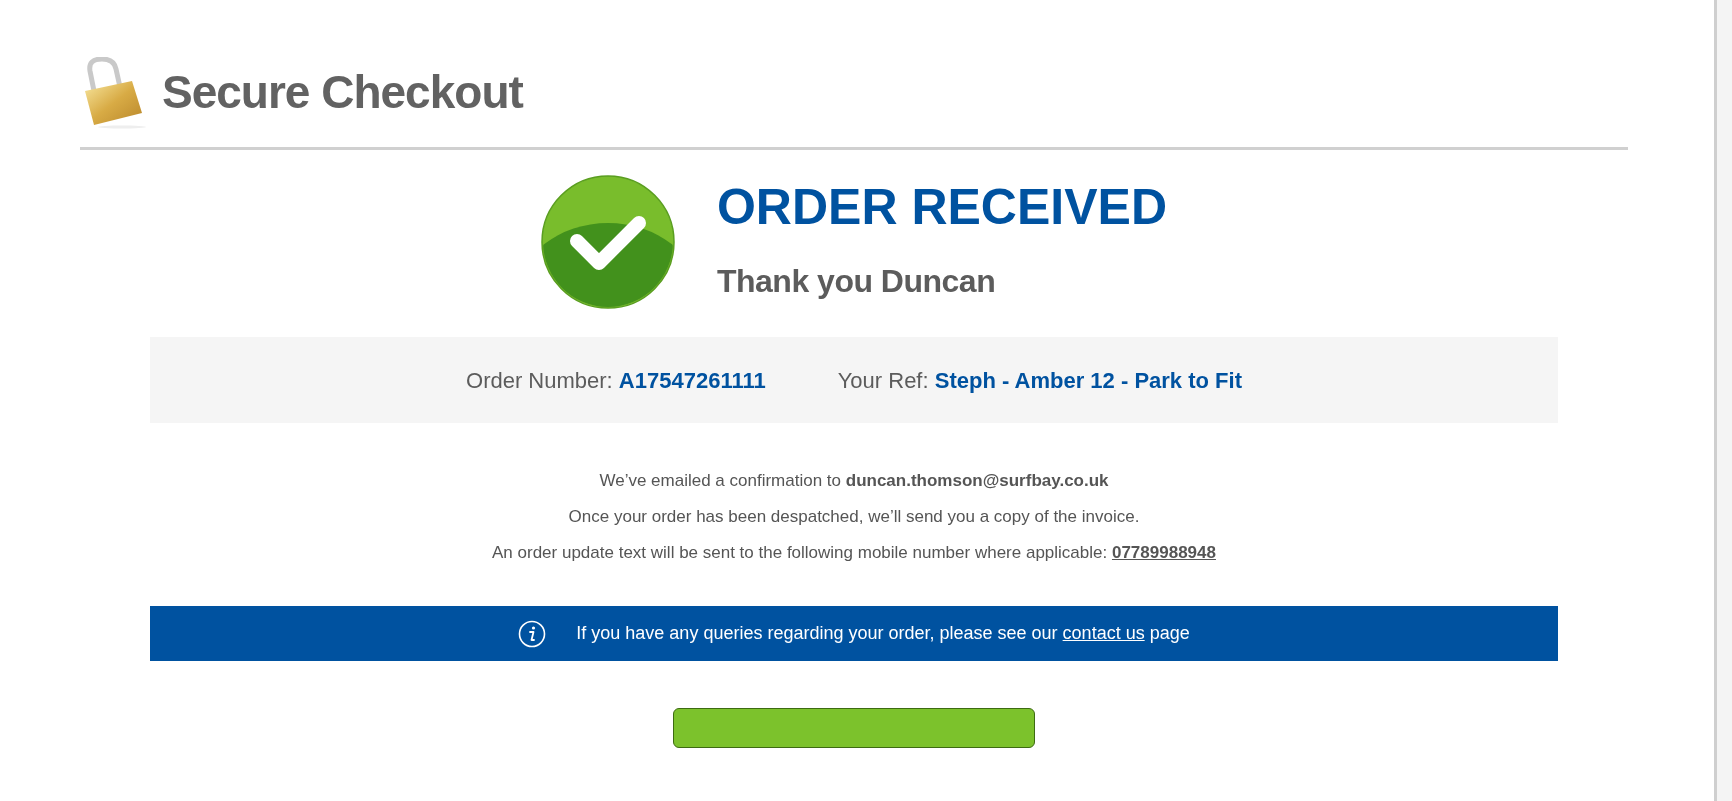  What do you see at coordinates (854, 517) in the screenshot?
I see `message-text: Once your order has been despatched, we’ll send you a copy of the invoice.` at bounding box center [854, 517].